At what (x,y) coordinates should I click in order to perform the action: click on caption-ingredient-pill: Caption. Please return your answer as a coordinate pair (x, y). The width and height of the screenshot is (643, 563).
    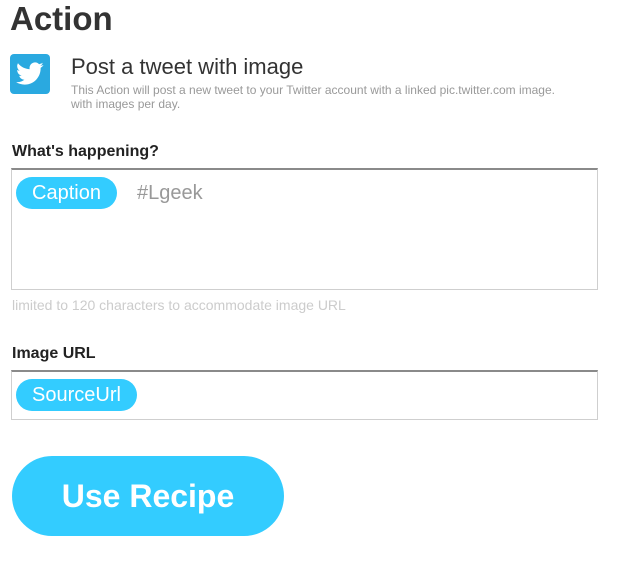
    Looking at the image, I should click on (66, 193).